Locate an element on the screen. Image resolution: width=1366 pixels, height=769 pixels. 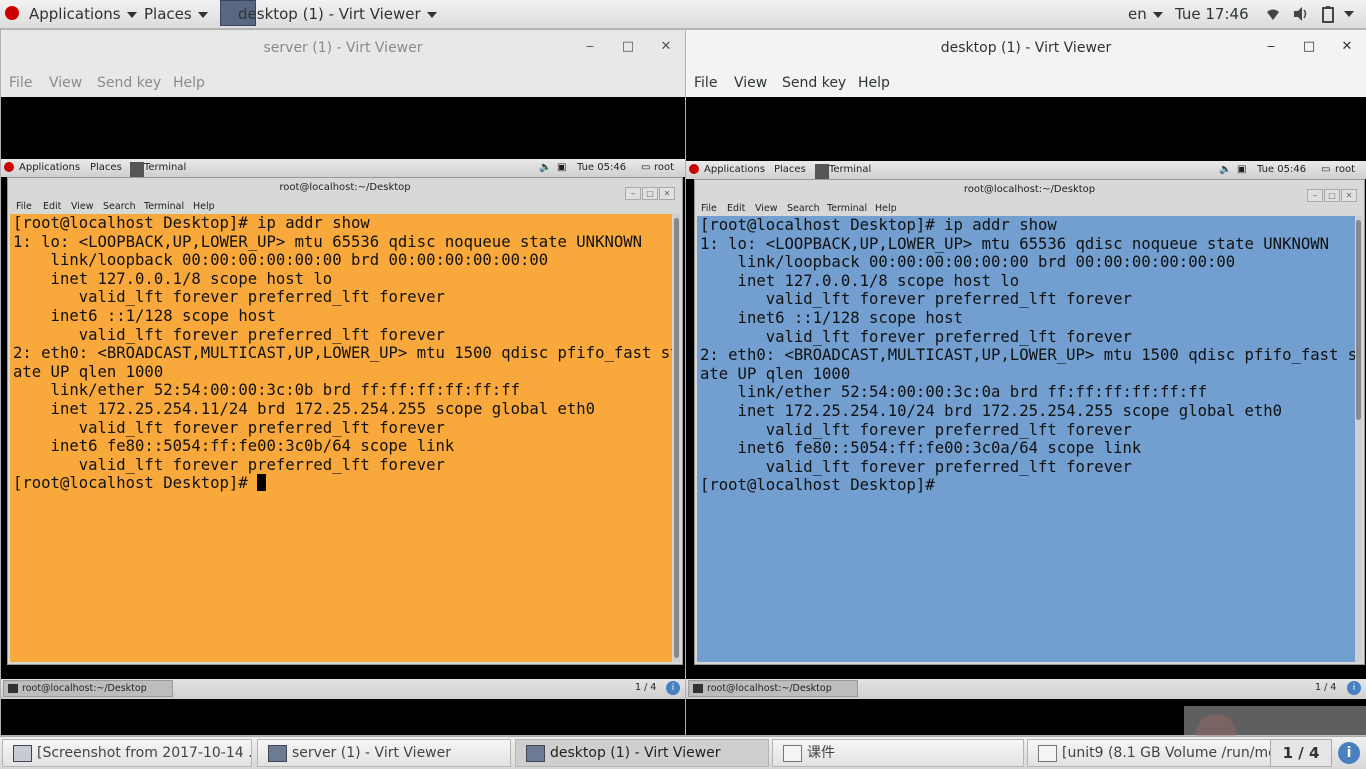
applications-menu: Applications is located at coordinates (83, 14).